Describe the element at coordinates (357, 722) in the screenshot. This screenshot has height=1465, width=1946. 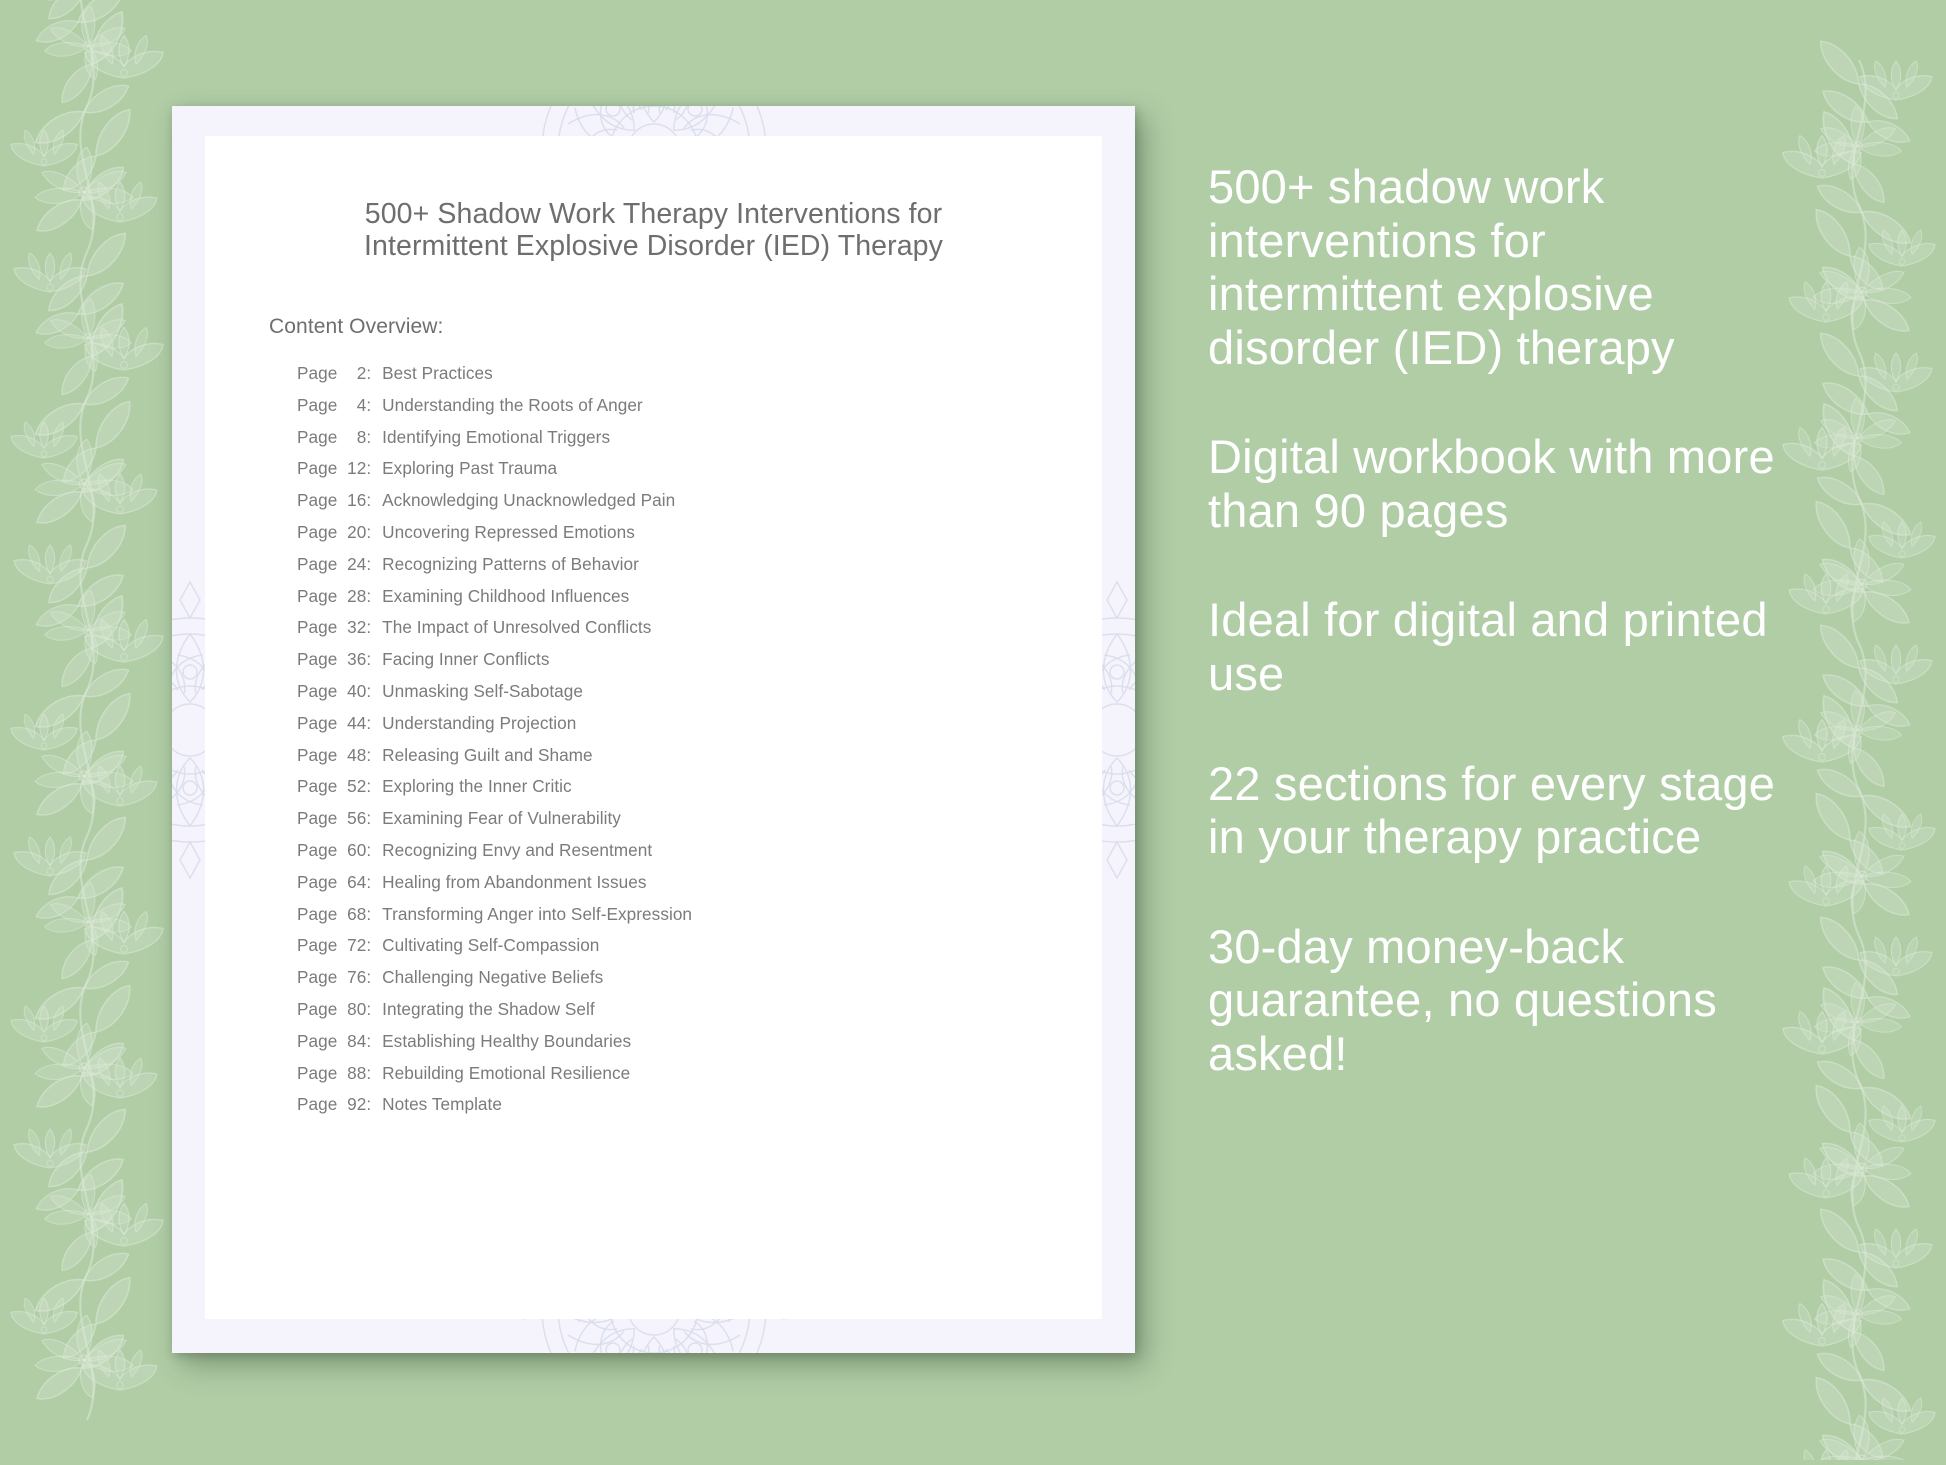
I see `toc-page-number: 44` at that location.